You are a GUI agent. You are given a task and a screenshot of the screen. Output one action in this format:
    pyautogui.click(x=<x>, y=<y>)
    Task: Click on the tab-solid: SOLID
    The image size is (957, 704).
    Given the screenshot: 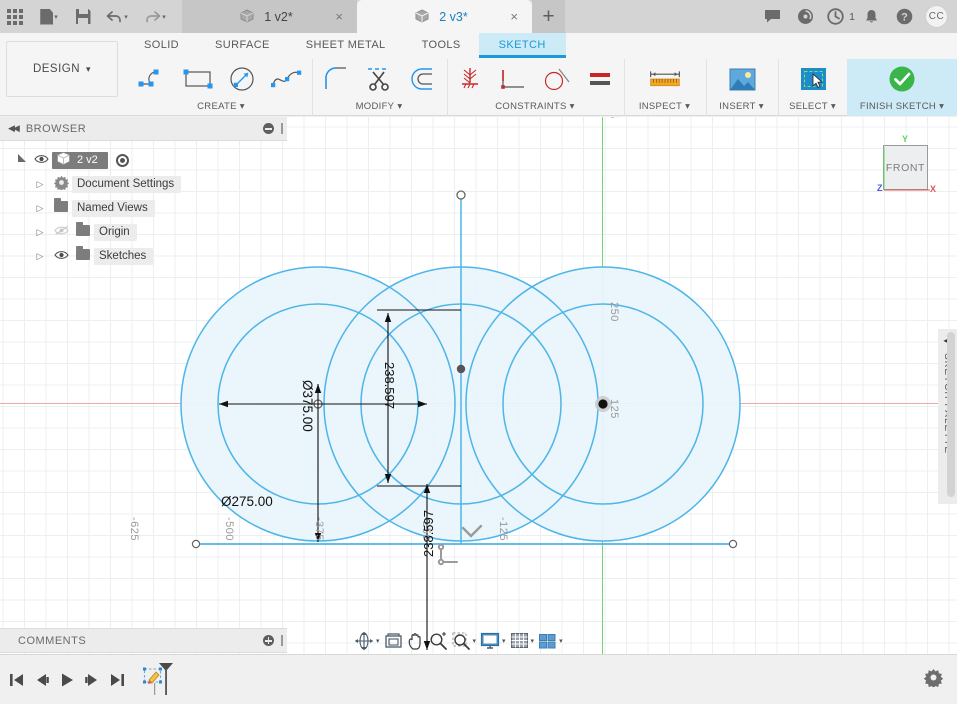 What is the action you would take?
    pyautogui.click(x=161, y=45)
    